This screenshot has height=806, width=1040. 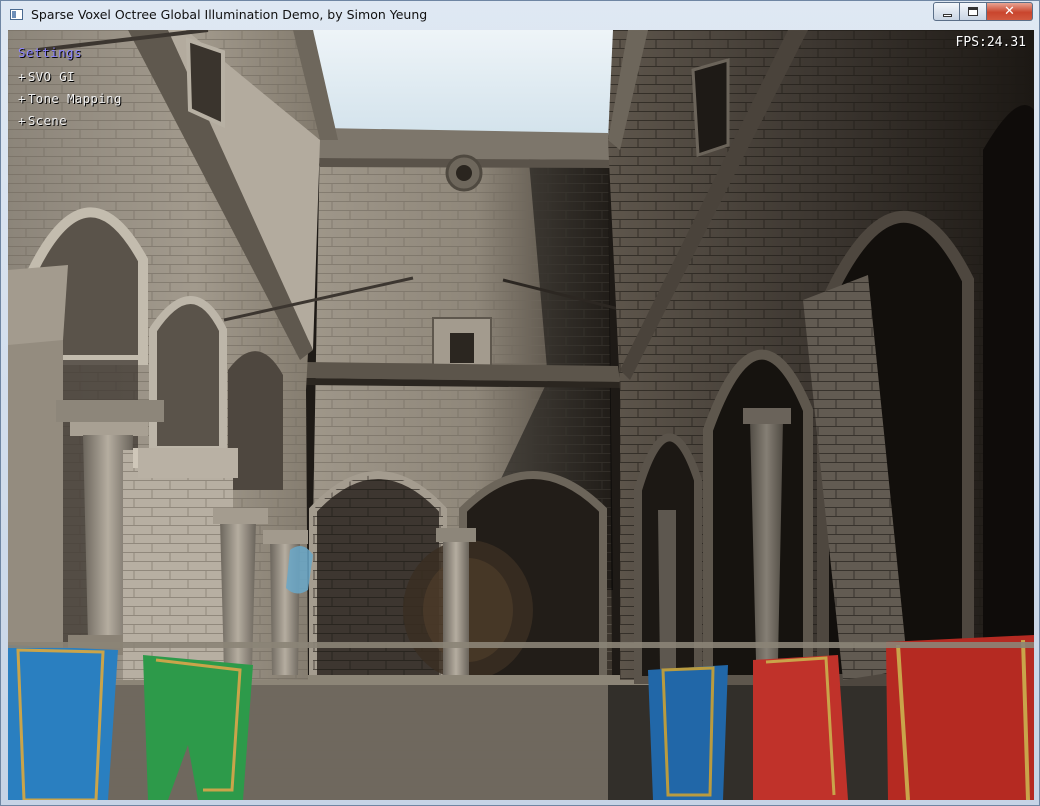 What do you see at coordinates (16, 14) in the screenshot?
I see `app-icon` at bounding box center [16, 14].